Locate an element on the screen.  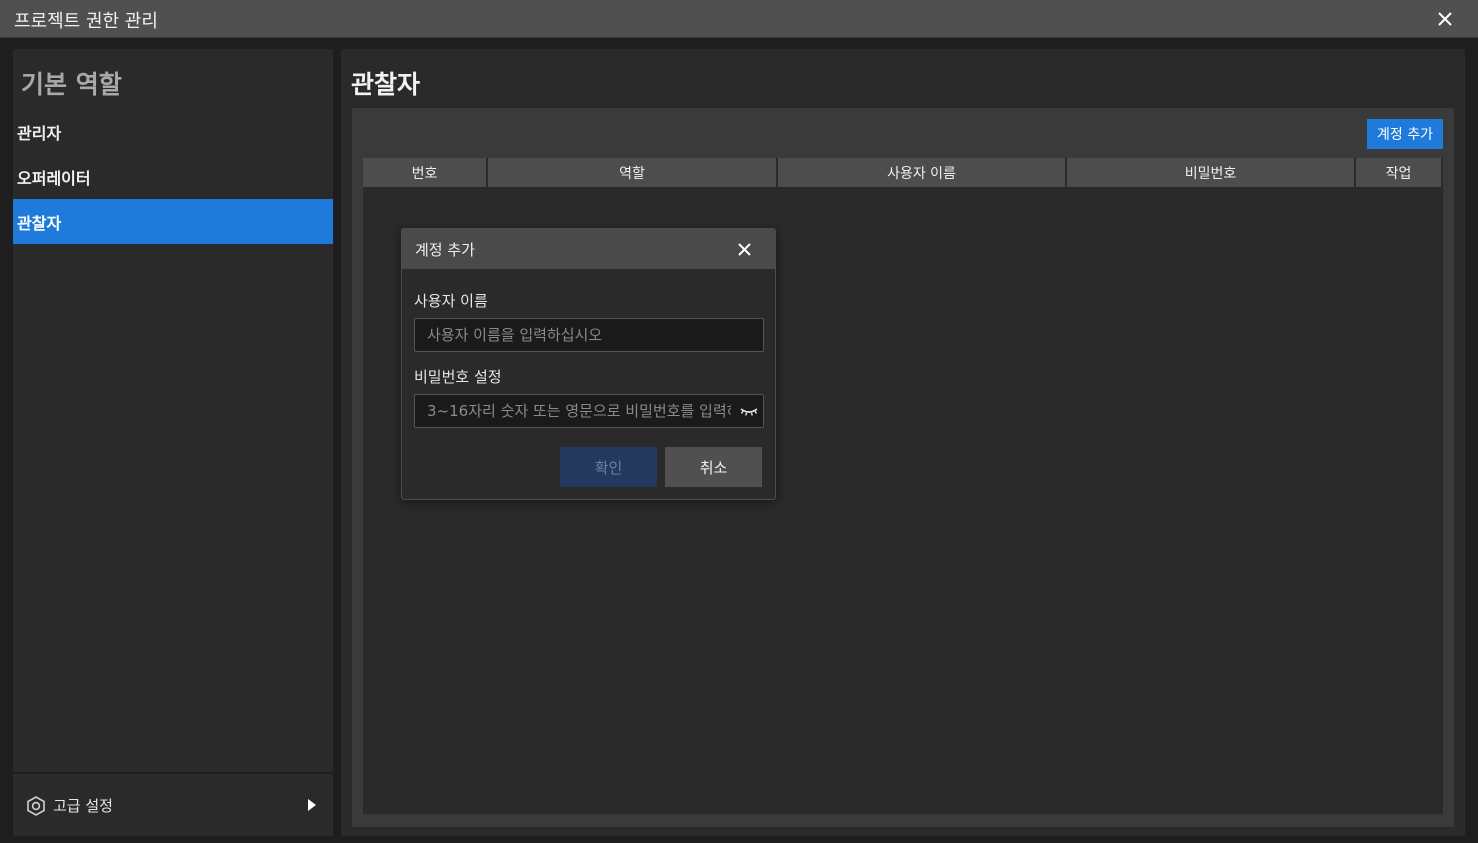
gear-icon is located at coordinates (36, 806).